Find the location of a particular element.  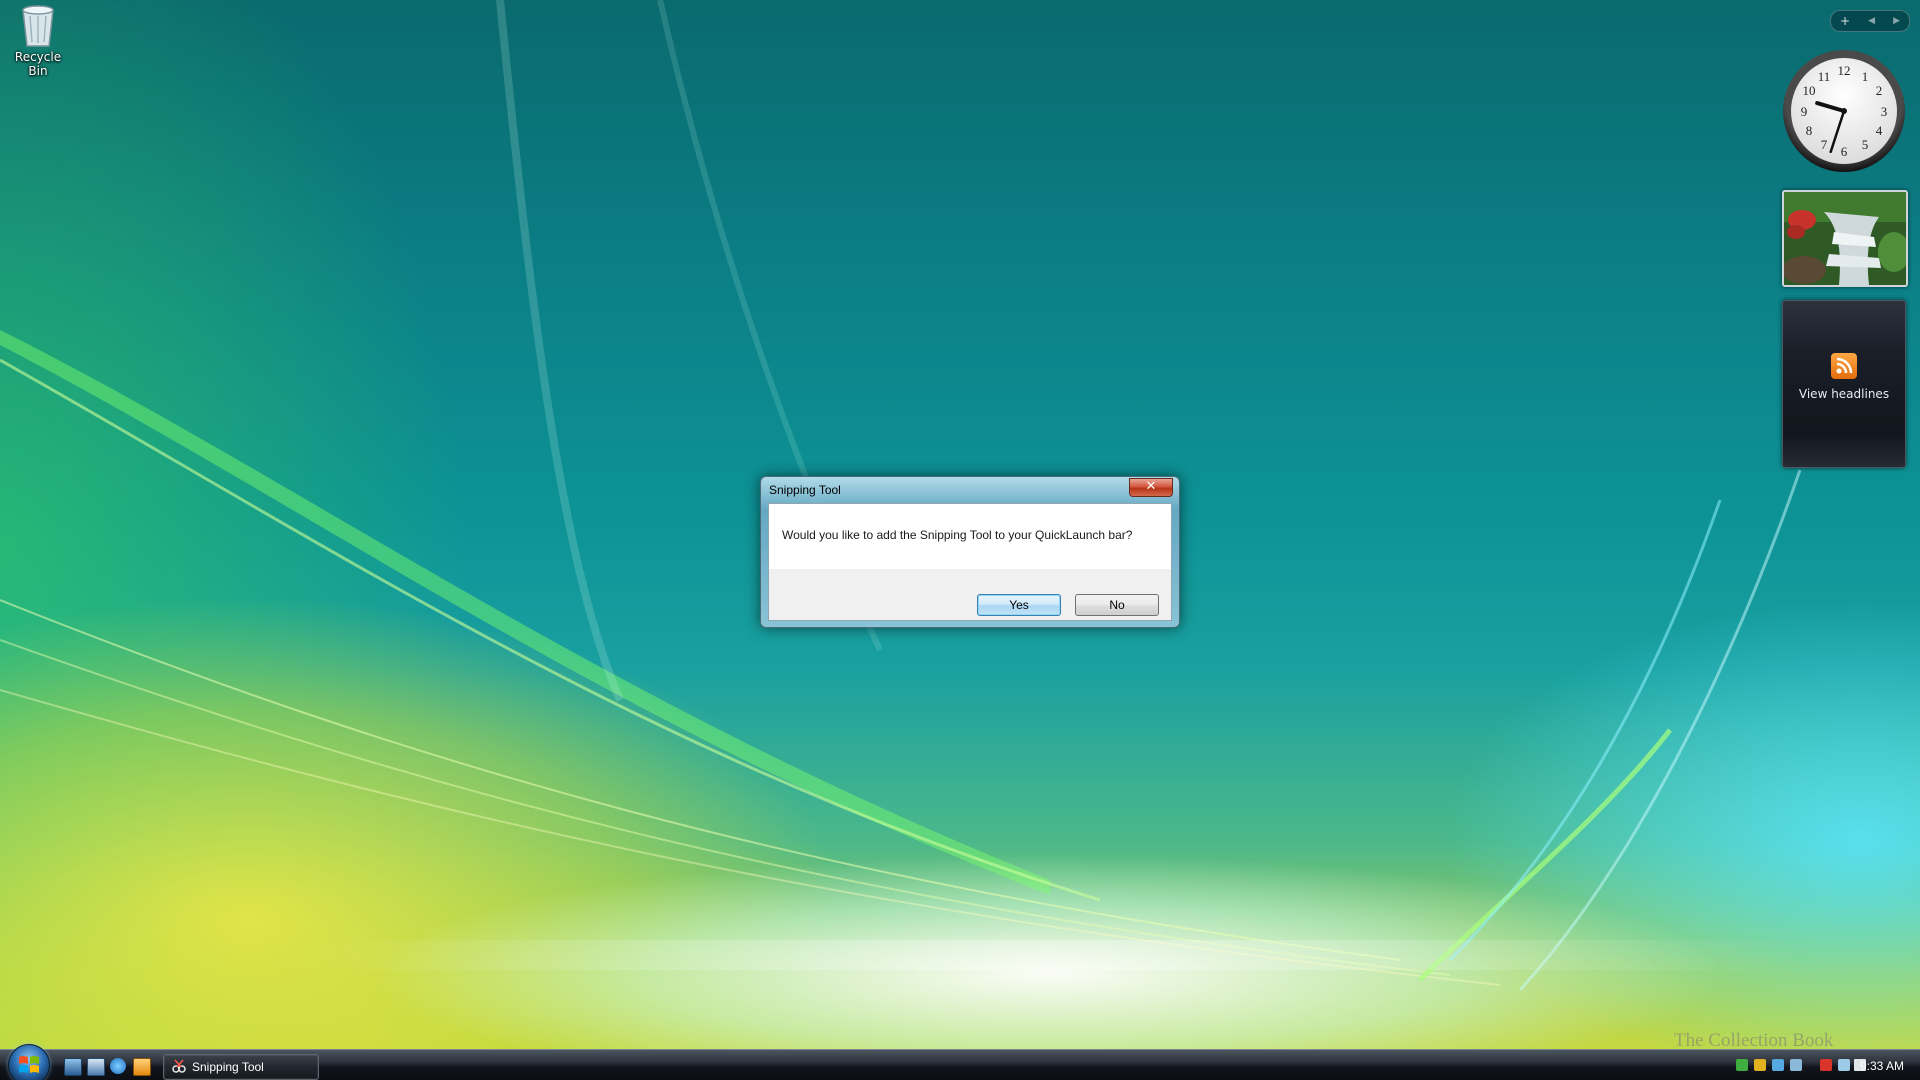

svg-text: 12 is located at coordinates (1844, 70).